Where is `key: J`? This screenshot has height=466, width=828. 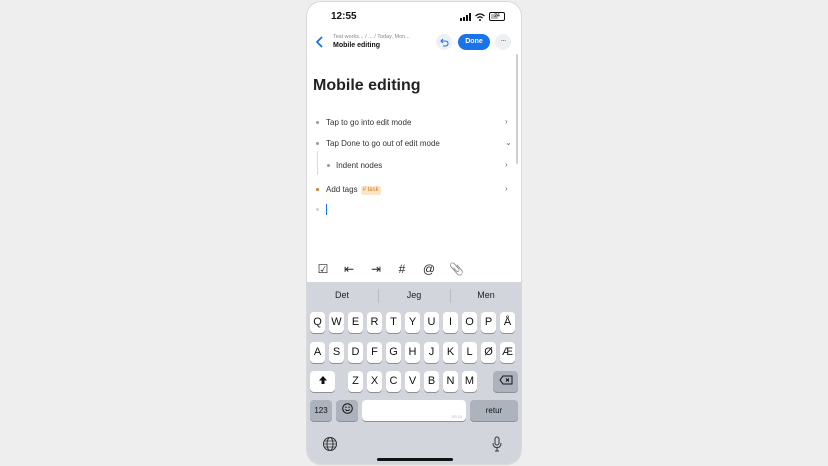
key: J is located at coordinates (431, 352).